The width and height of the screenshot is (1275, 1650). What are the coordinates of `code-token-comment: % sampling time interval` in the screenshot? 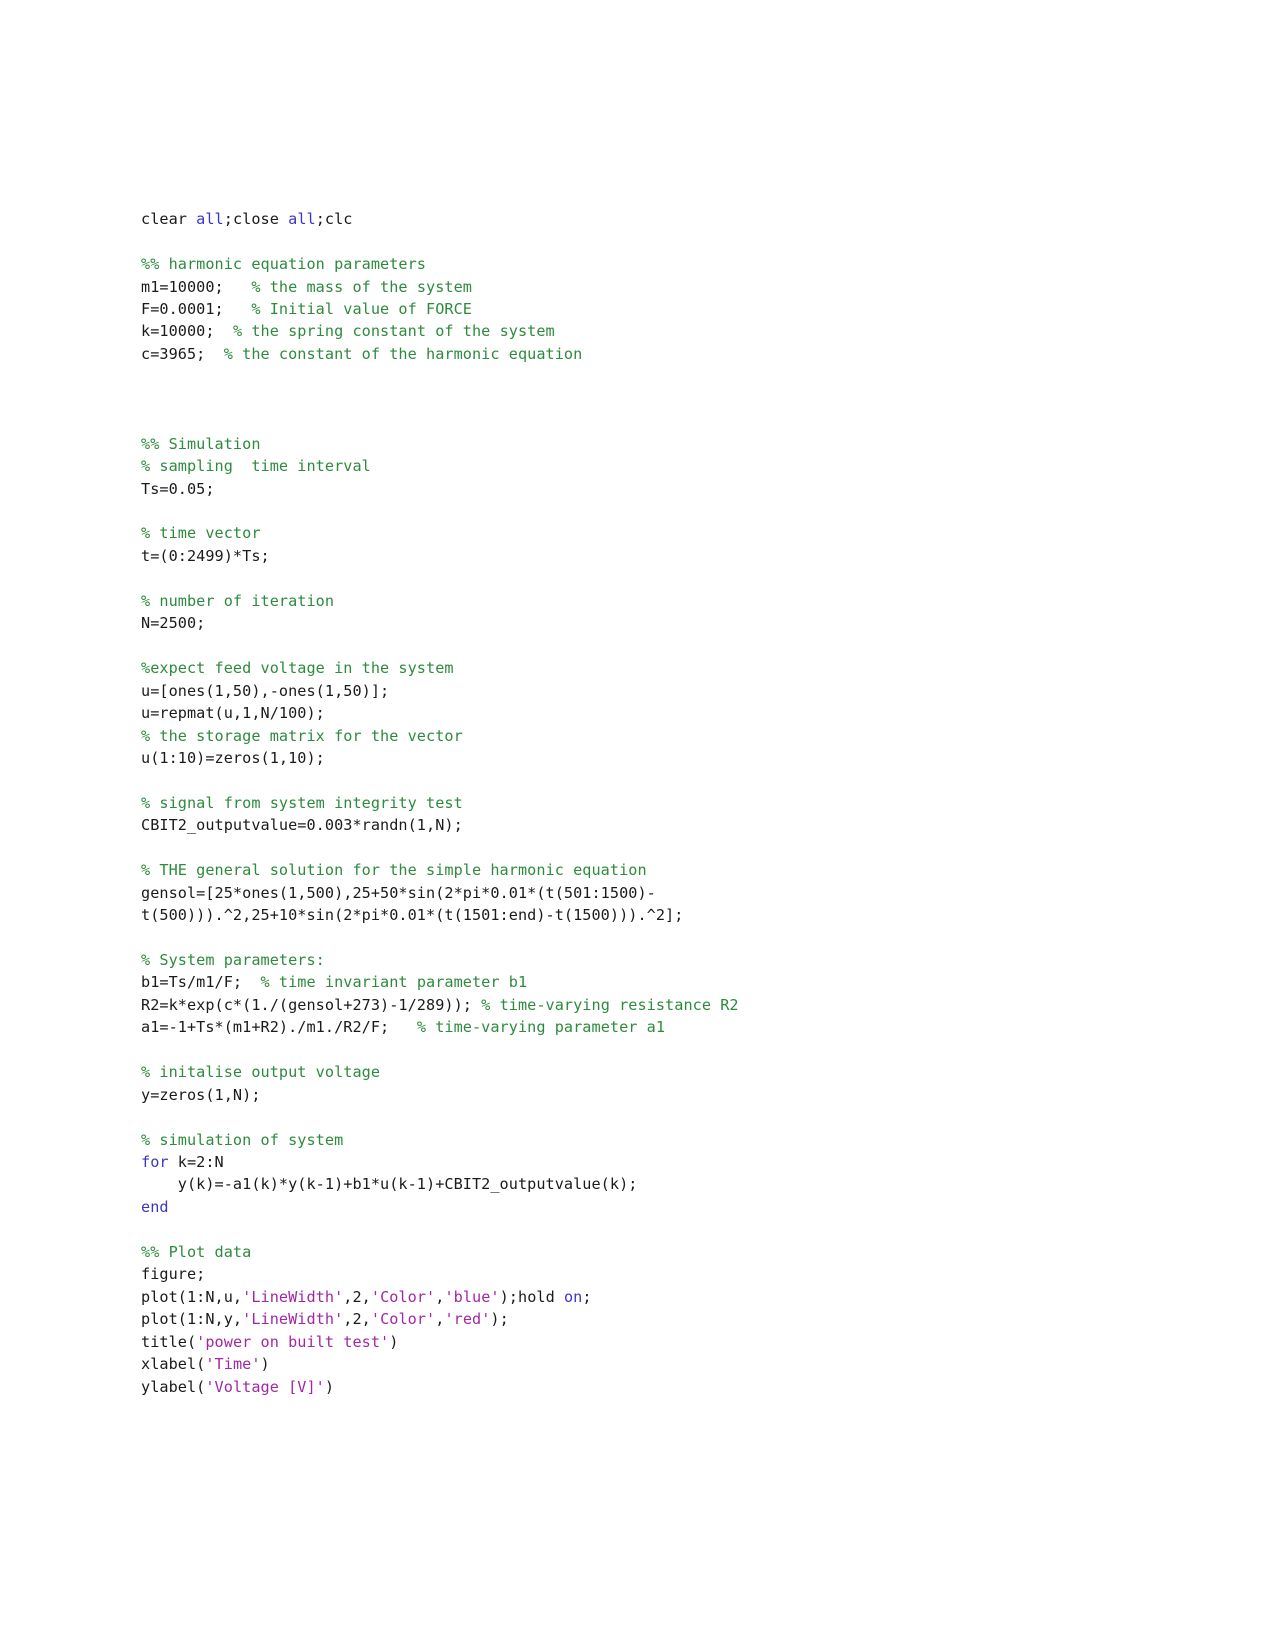 It's located at (256, 466).